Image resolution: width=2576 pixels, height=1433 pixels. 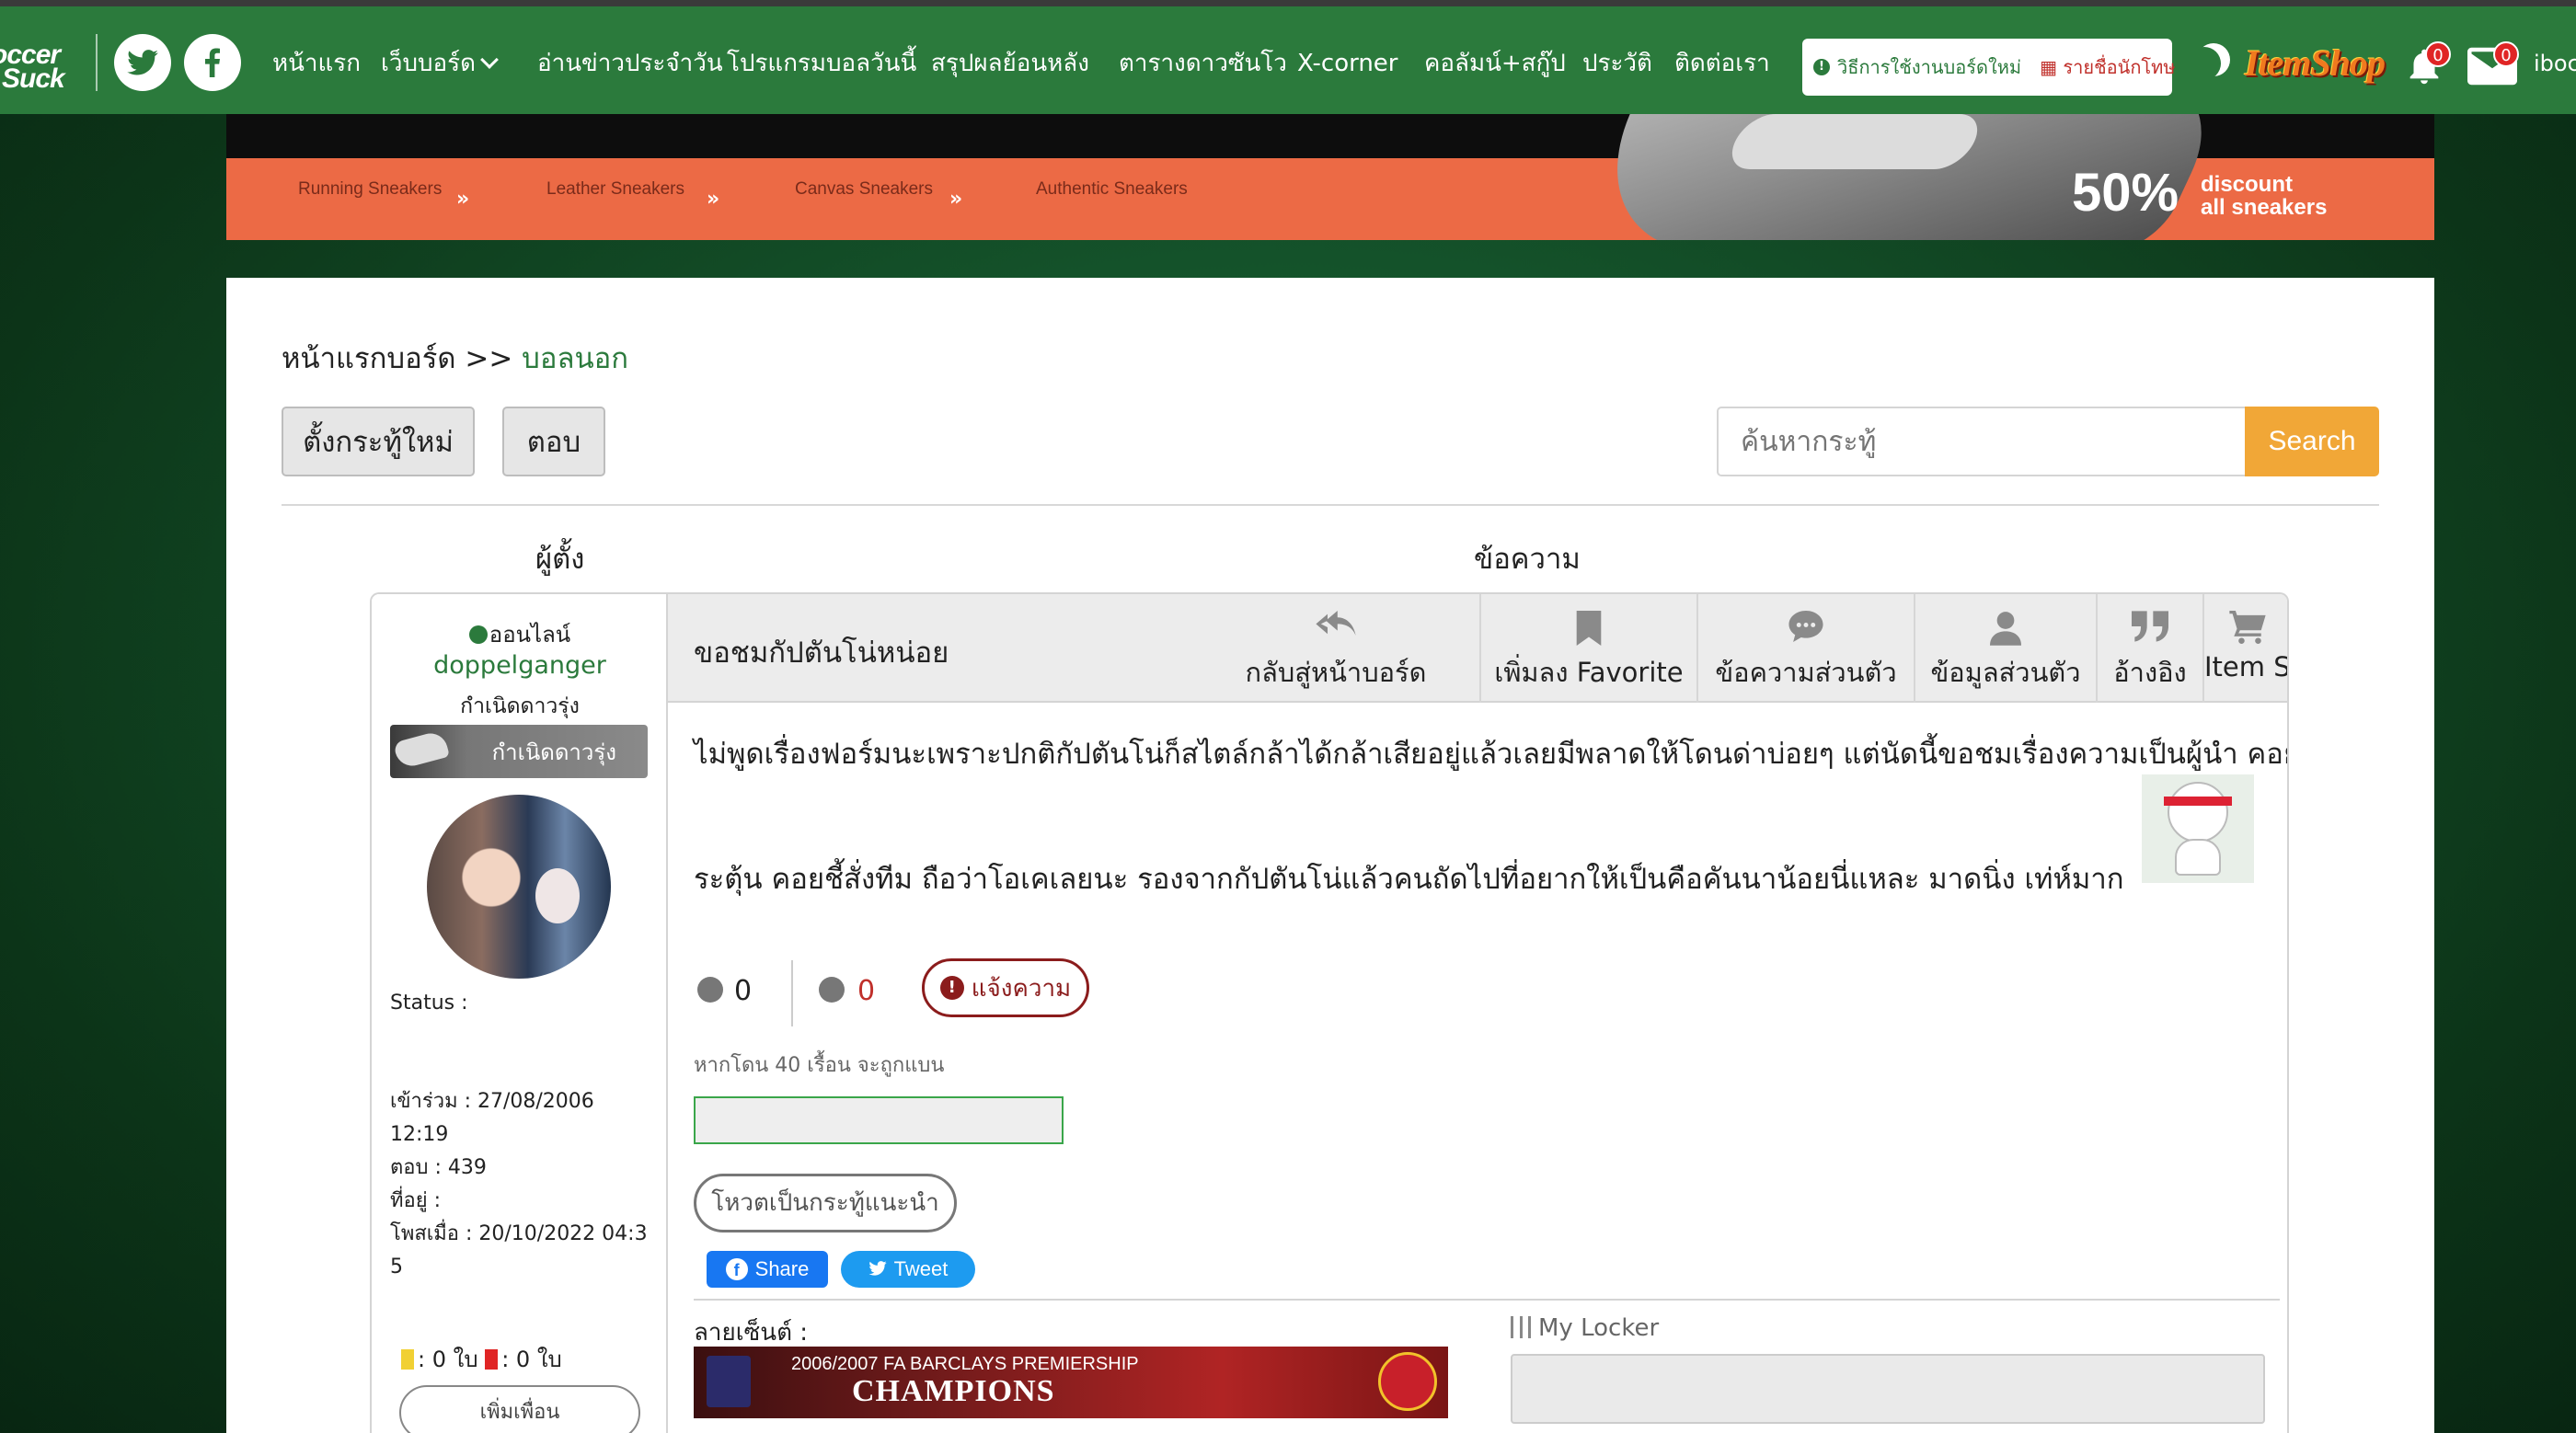 I want to click on premier-league-logo, so click(x=729, y=1381).